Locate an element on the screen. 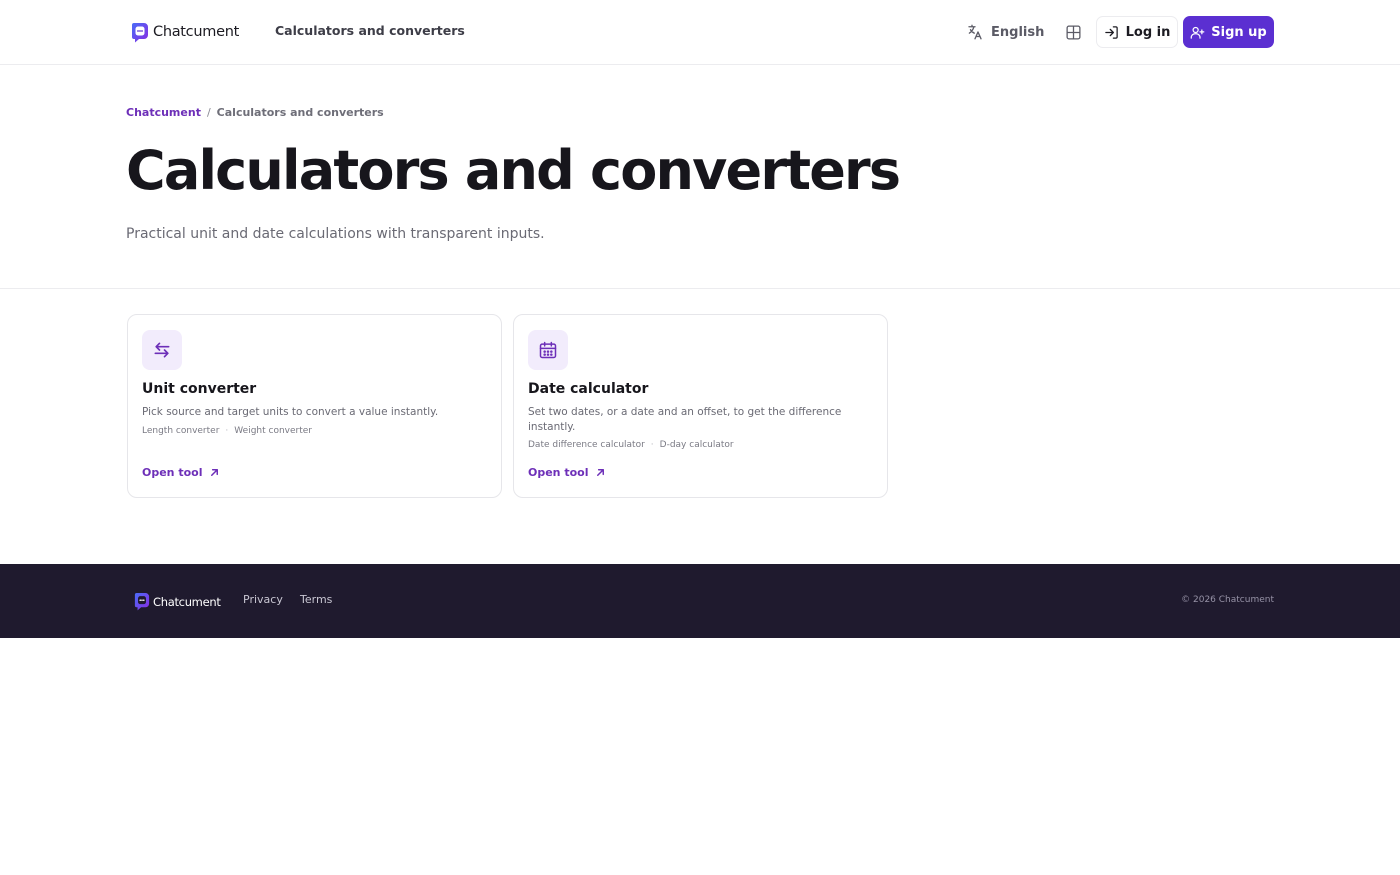  translate-icon is located at coordinates (975, 32).